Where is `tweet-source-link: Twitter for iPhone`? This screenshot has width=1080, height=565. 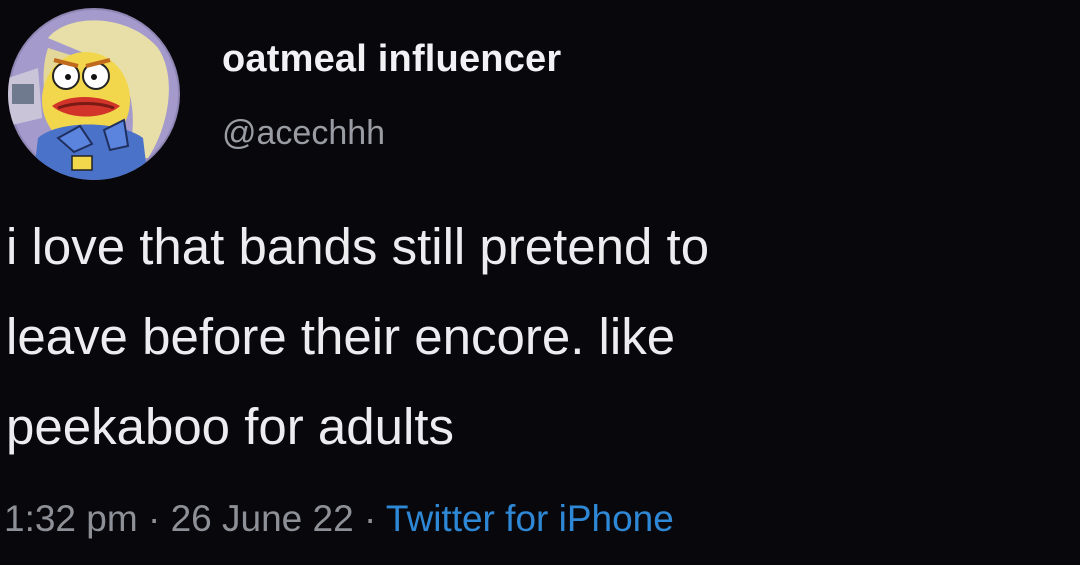 tweet-source-link: Twitter for iPhone is located at coordinates (530, 518).